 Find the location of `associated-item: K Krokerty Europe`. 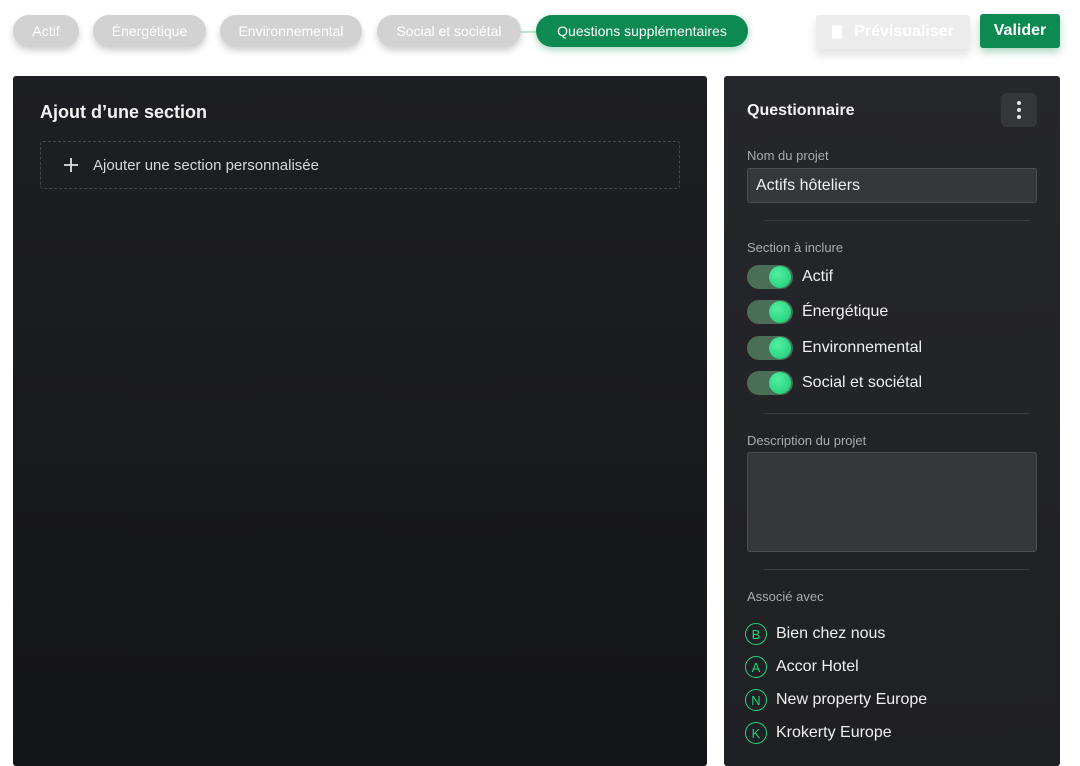

associated-item: K Krokerty Europe is located at coordinates (818, 733).